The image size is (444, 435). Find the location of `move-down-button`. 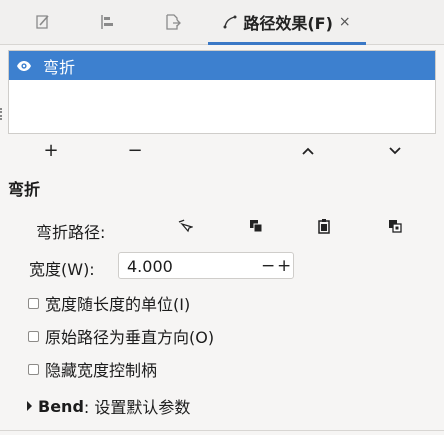

move-down-button is located at coordinates (395, 150).